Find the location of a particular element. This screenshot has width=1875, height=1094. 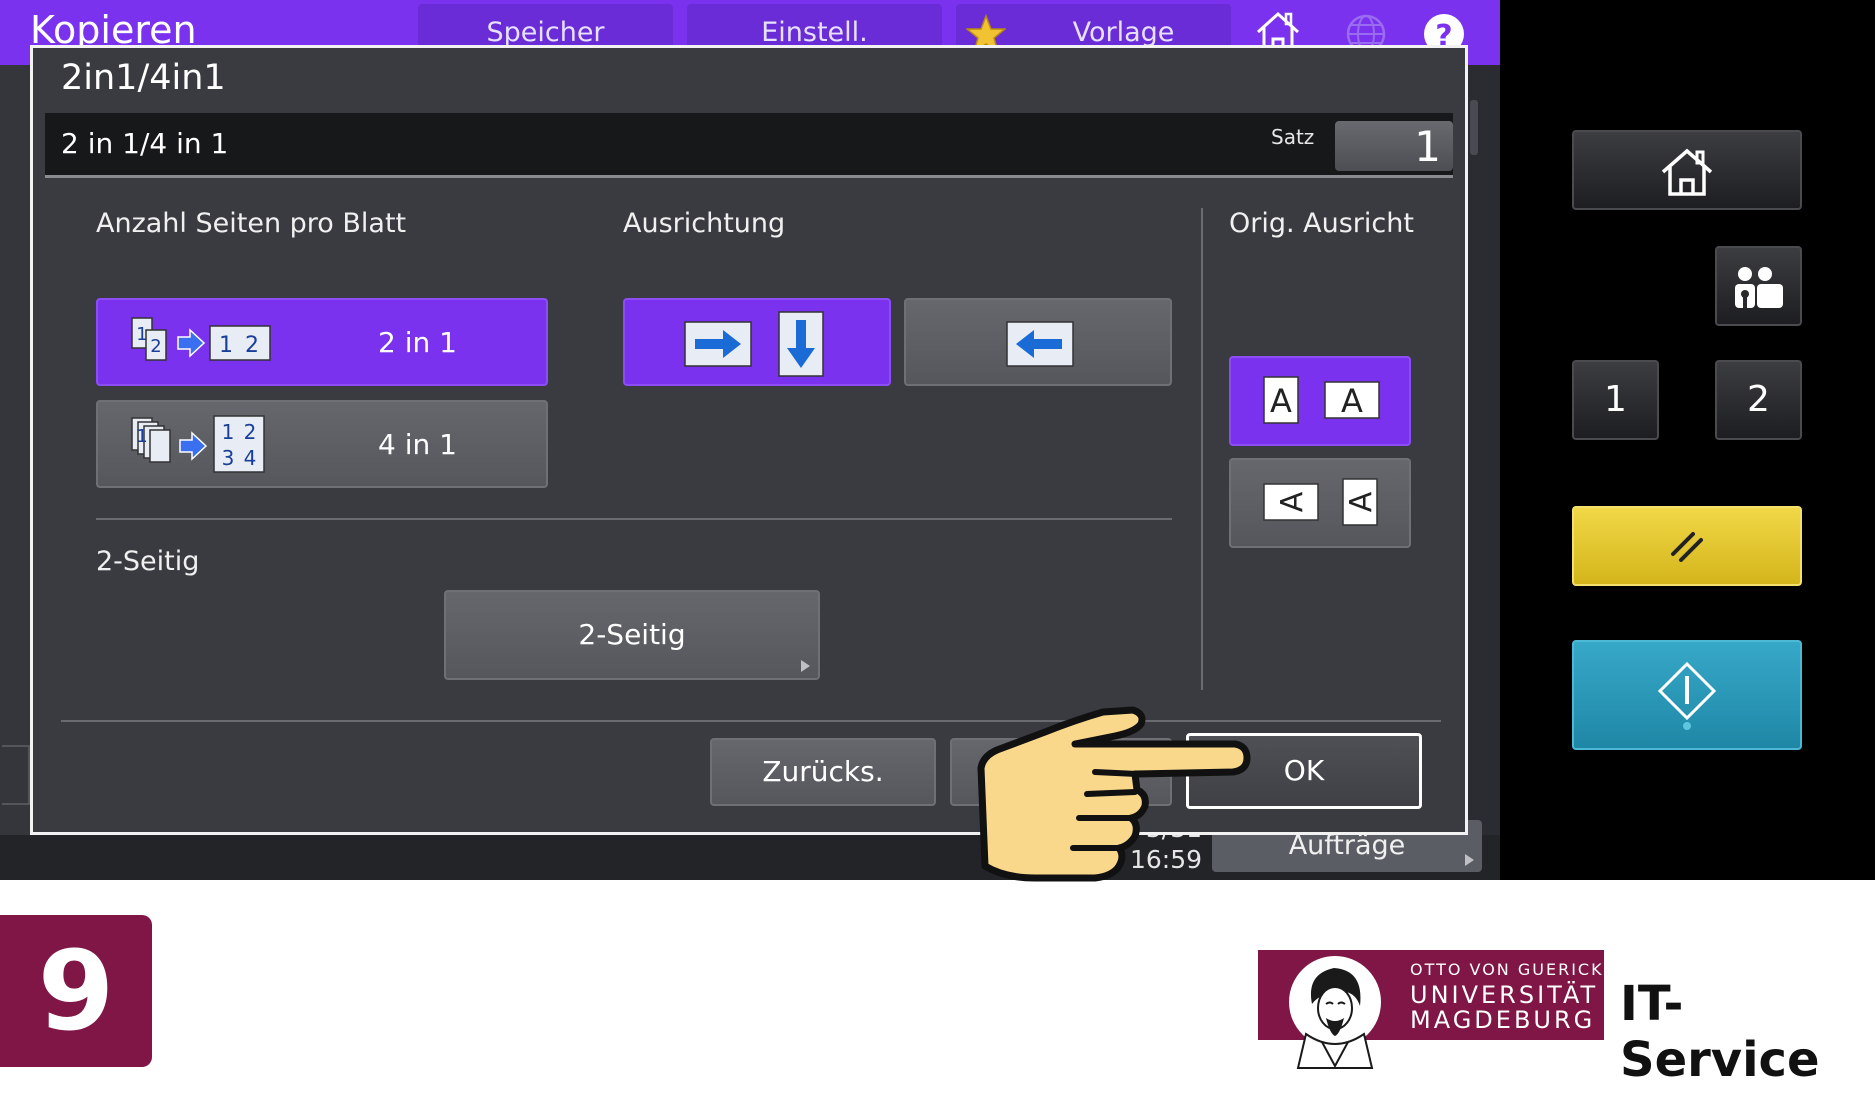

arrow-right-down-icon is located at coordinates (754, 344).